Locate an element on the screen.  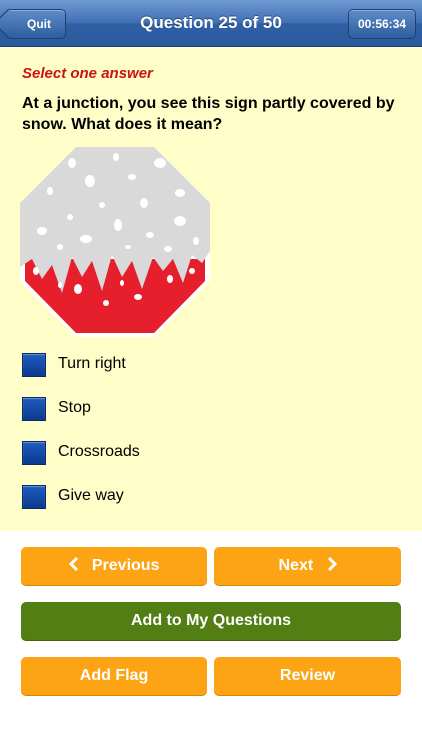
review-button: Review is located at coordinates (307, 676).